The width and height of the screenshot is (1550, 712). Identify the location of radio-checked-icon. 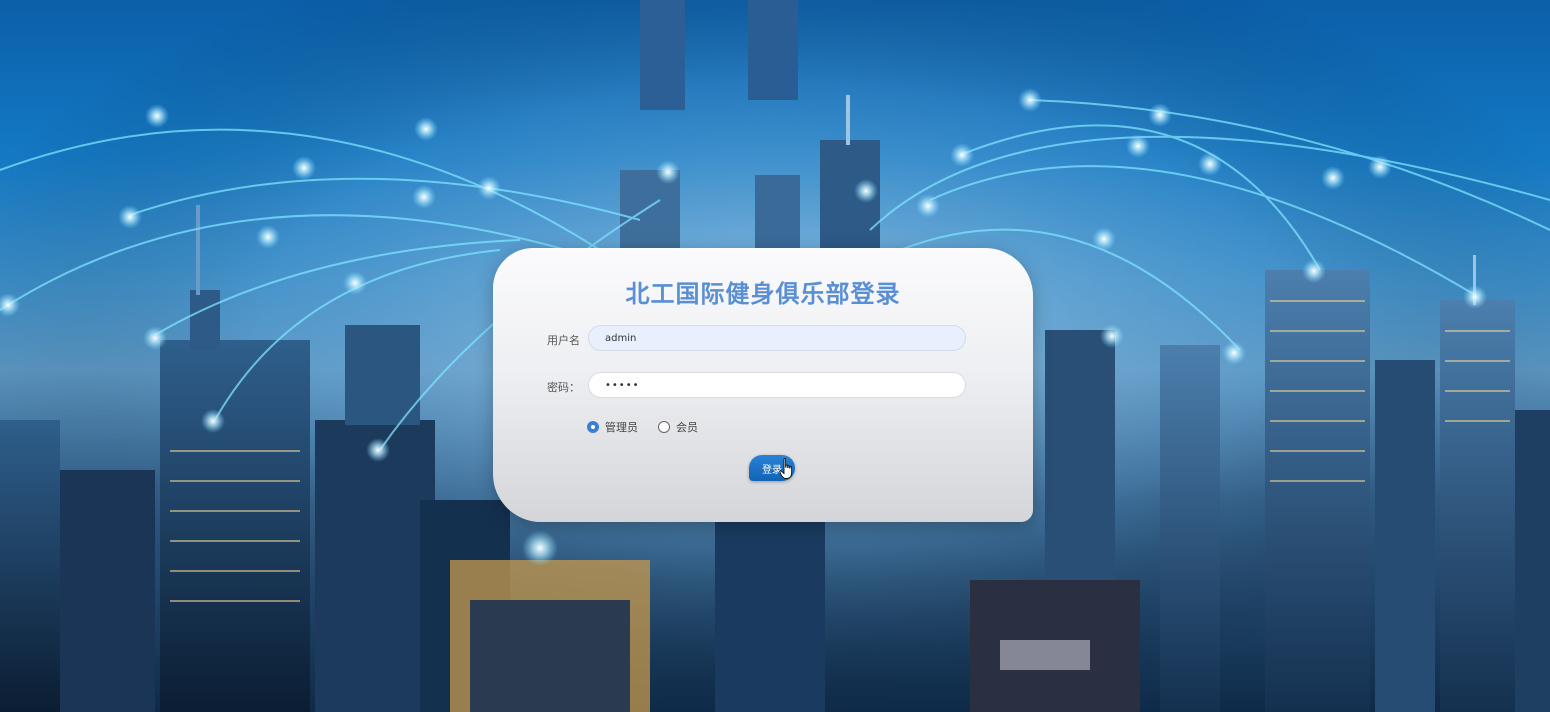
(593, 427).